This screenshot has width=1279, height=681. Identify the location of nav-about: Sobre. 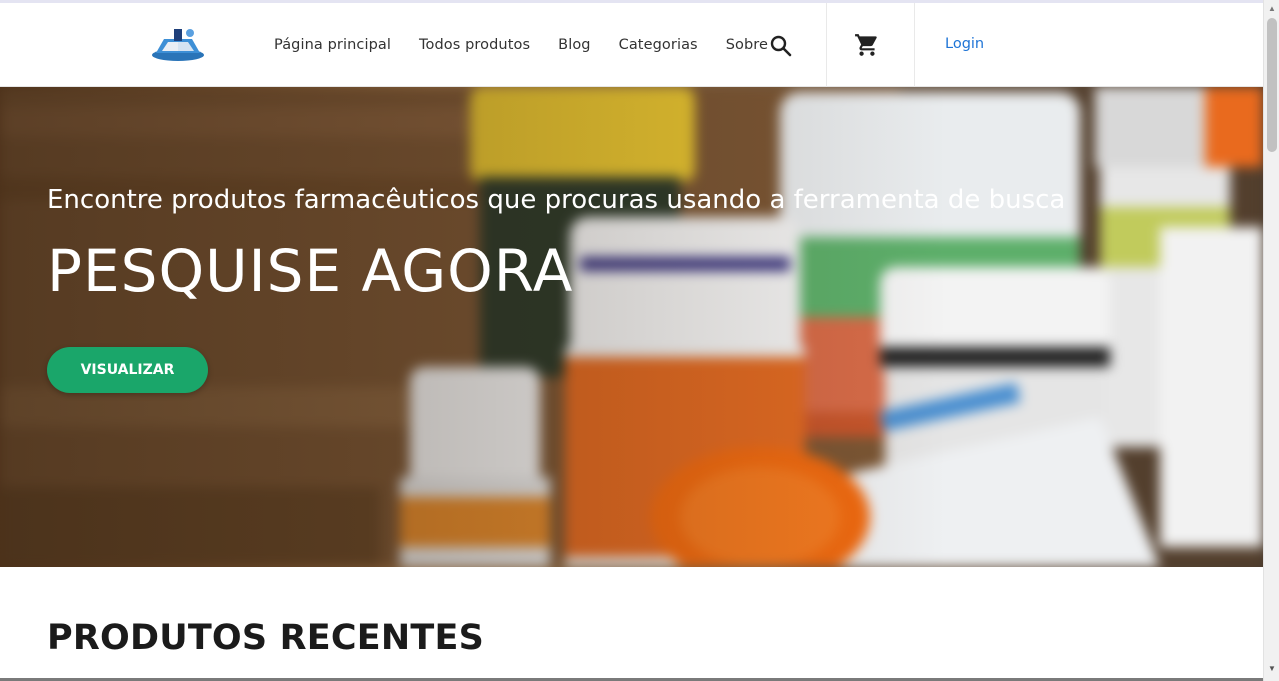
(747, 45).